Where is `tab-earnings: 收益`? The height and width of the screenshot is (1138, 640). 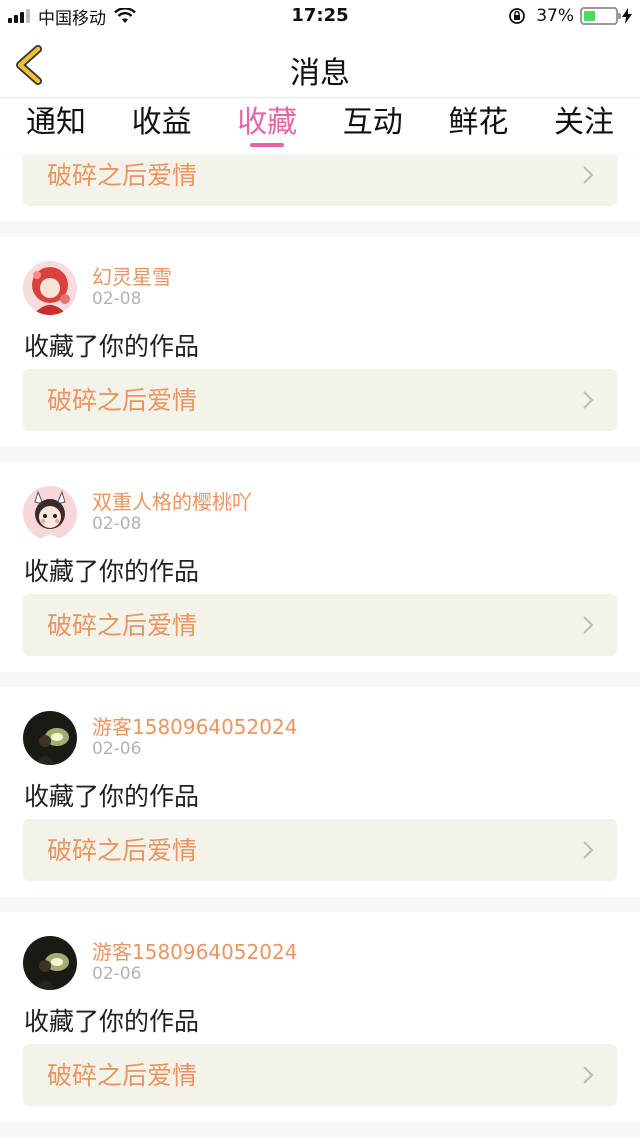 tab-earnings: 收益 is located at coordinates (162, 126).